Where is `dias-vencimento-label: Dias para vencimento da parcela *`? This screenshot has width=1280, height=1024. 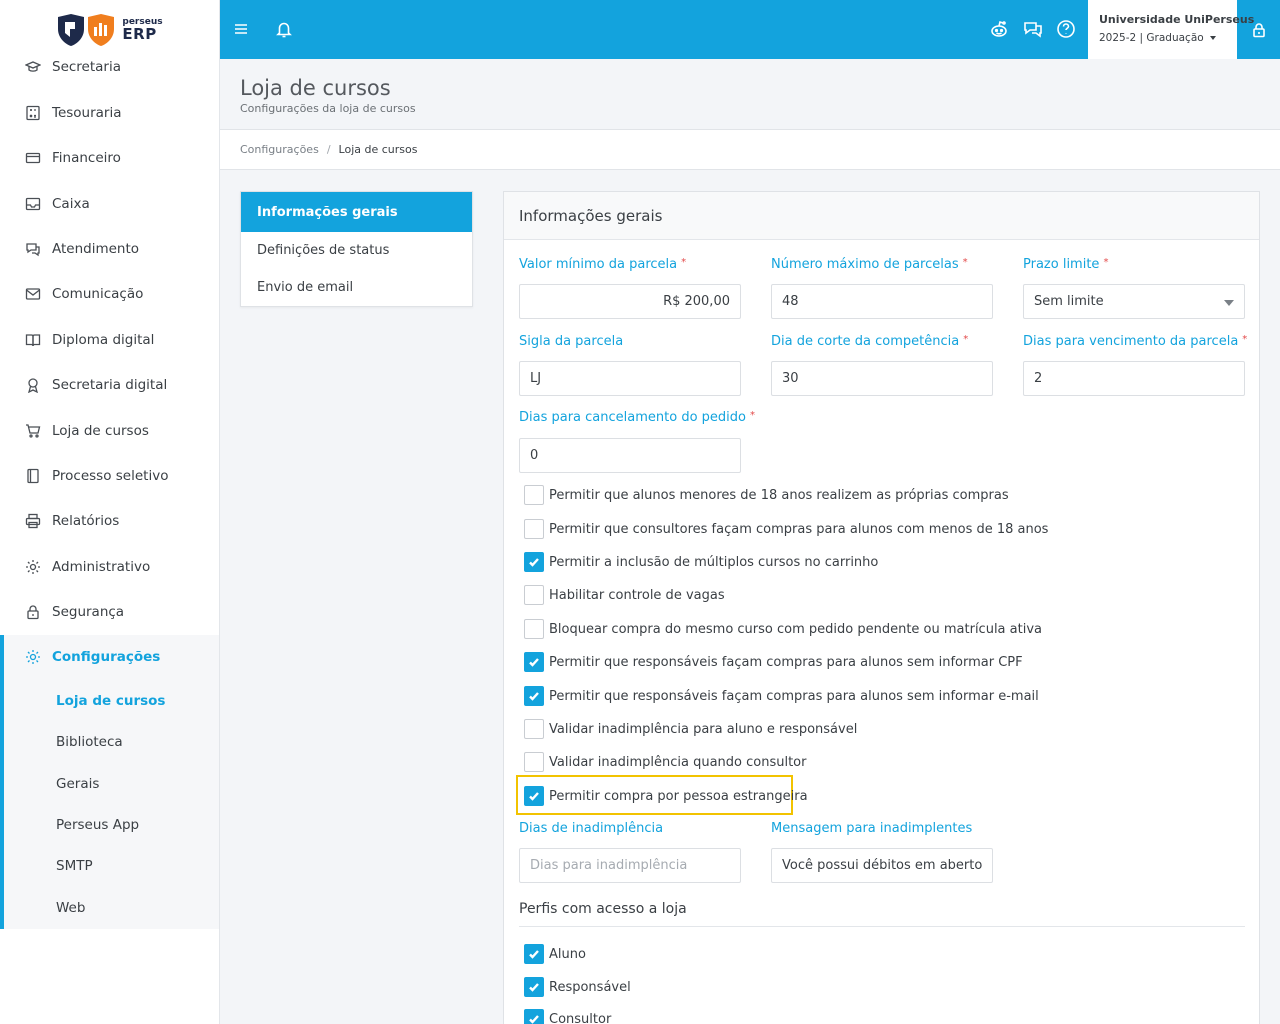 dias-vencimento-label: Dias para vencimento da parcela * is located at coordinates (1135, 341).